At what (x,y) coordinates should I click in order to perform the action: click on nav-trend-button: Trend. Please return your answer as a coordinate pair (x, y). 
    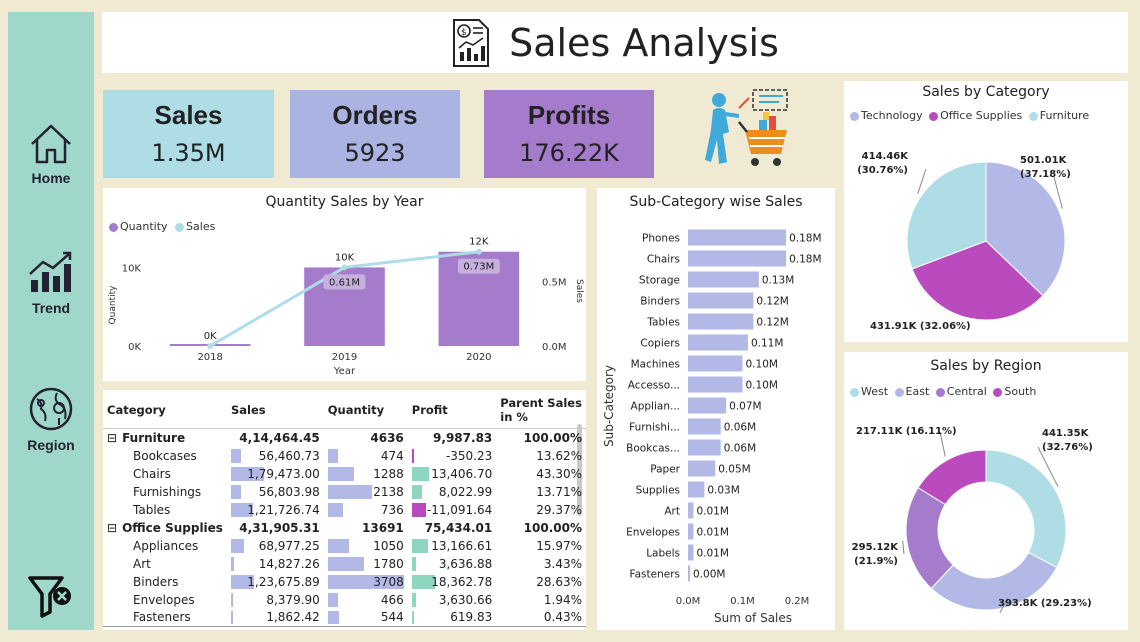
    Looking at the image, I should click on (51, 283).